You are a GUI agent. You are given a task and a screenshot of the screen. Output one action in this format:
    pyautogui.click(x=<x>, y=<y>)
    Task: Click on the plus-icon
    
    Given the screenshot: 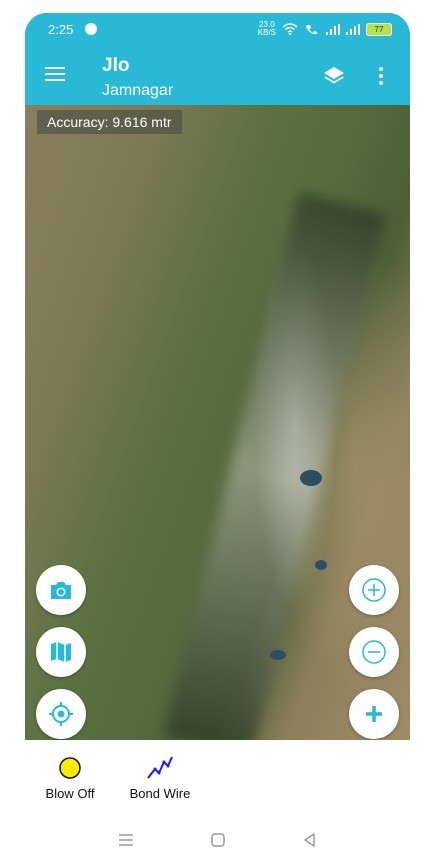 What is the action you would take?
    pyautogui.click(x=374, y=714)
    